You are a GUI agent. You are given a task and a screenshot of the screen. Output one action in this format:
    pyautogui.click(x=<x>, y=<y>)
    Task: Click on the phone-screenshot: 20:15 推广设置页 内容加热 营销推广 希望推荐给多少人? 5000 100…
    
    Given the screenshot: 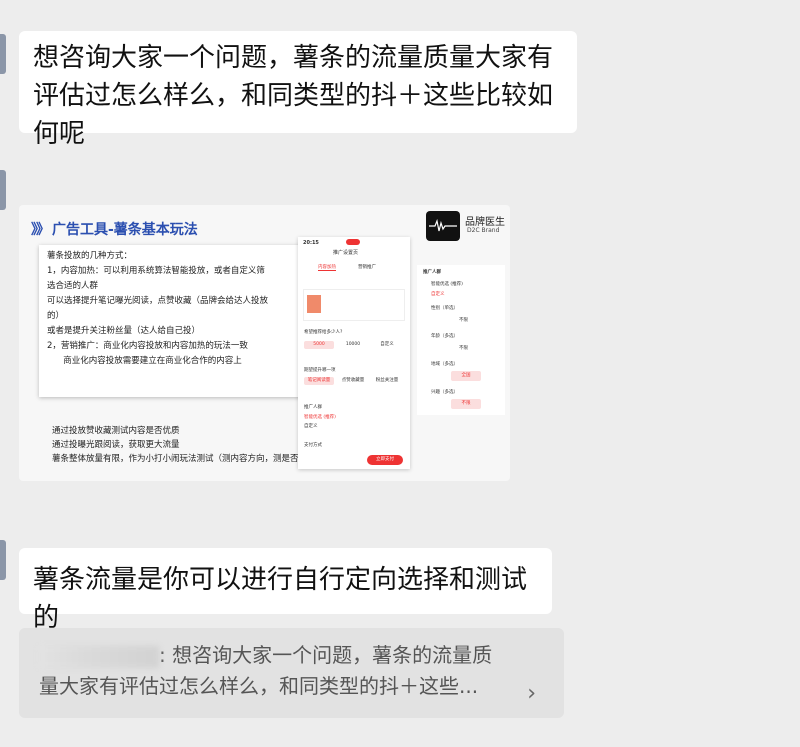 What is the action you would take?
    pyautogui.click(x=354, y=353)
    